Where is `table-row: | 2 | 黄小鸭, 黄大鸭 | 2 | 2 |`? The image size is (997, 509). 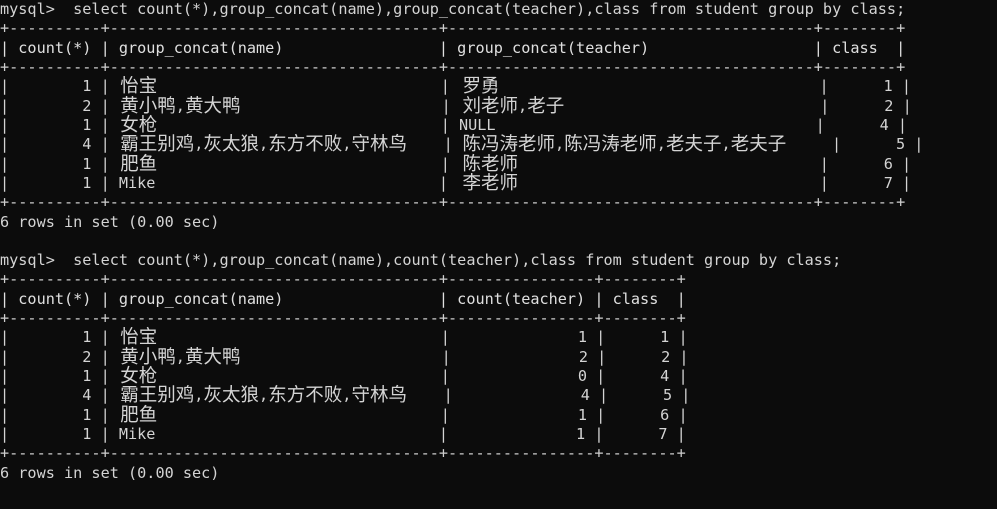
table-row: | 2 | 黄小鸭, 黄大鸭 | 2 | 2 | is located at coordinates (498, 357).